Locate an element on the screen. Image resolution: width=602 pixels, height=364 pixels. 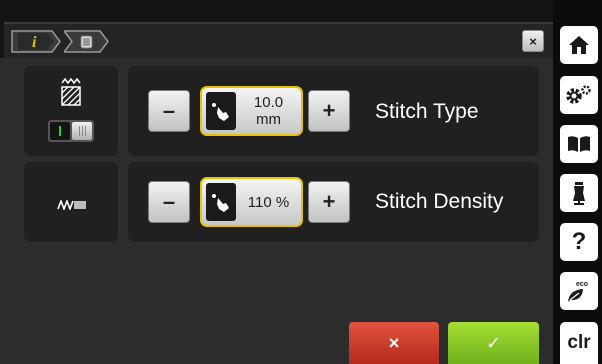
clear-icon: clr is located at coordinates (579, 342).